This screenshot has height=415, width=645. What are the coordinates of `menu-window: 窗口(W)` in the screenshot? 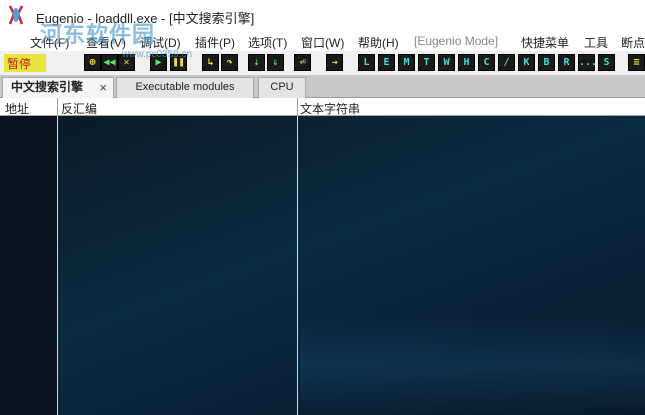 It's located at (322, 42).